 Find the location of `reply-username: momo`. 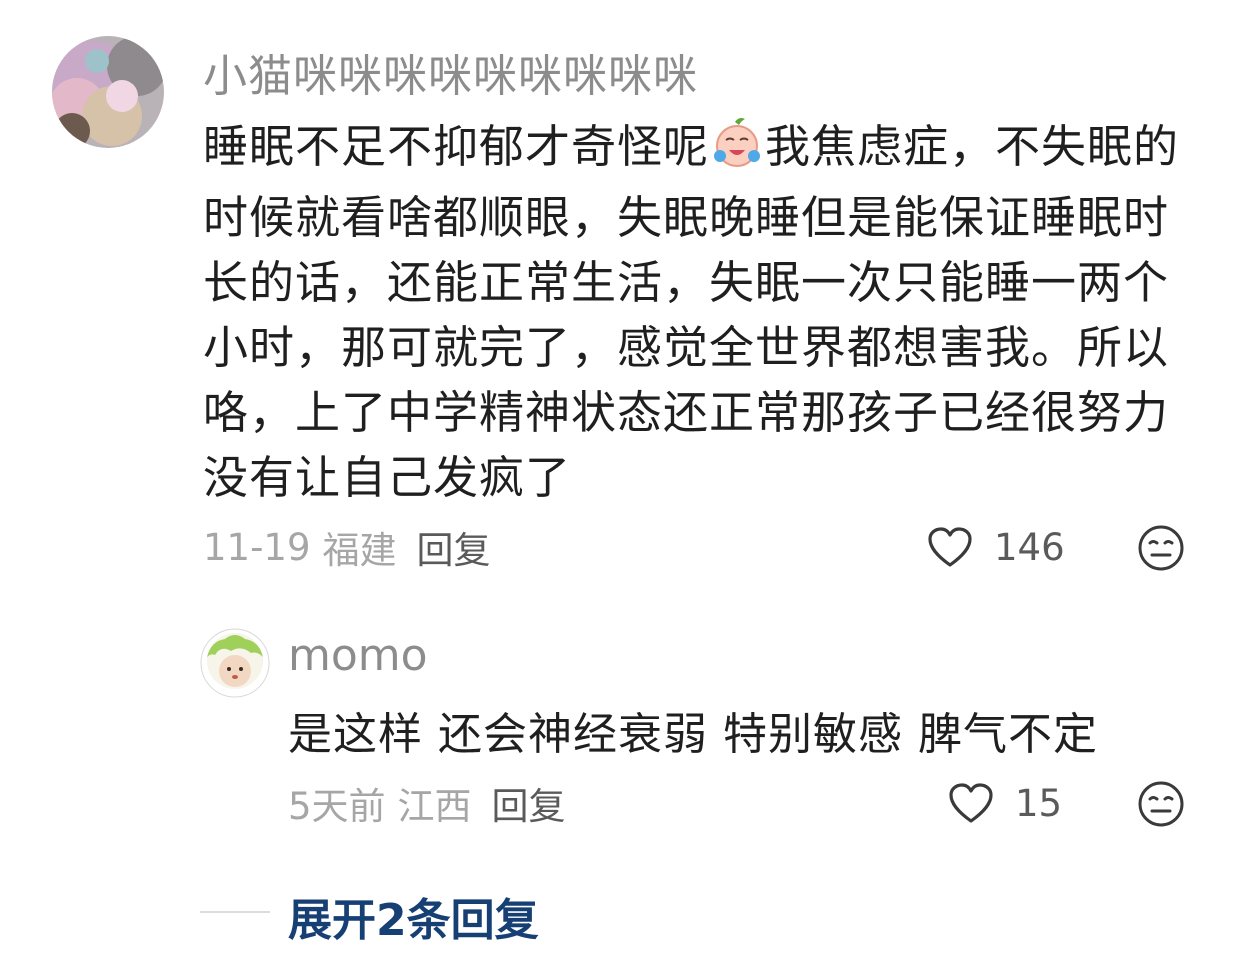

reply-username: momo is located at coordinates (358, 655).